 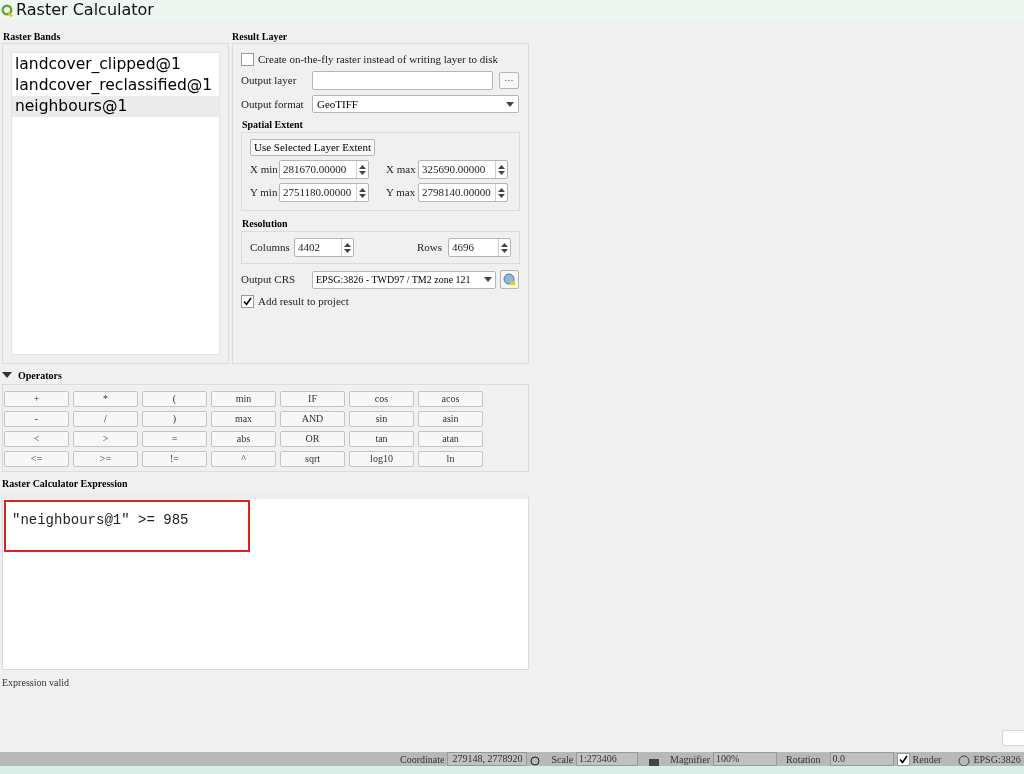 I want to click on operator-button: <=, so click(x=36, y=459).